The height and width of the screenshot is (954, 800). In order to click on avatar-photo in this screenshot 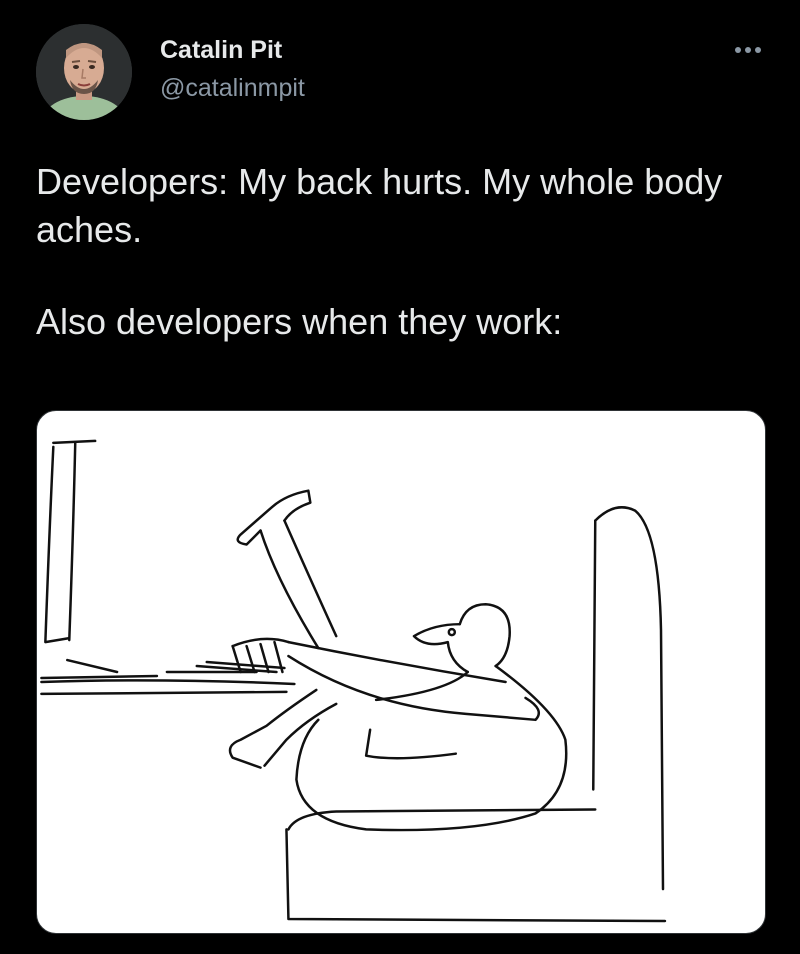, I will do `click(84, 72)`.